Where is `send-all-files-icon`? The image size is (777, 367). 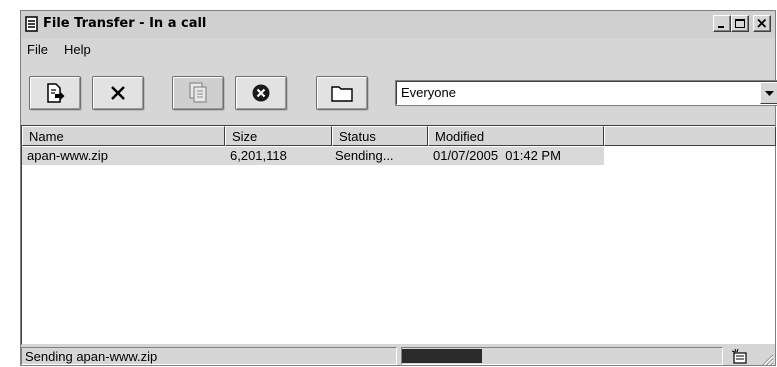
send-all-files-icon is located at coordinates (198, 92).